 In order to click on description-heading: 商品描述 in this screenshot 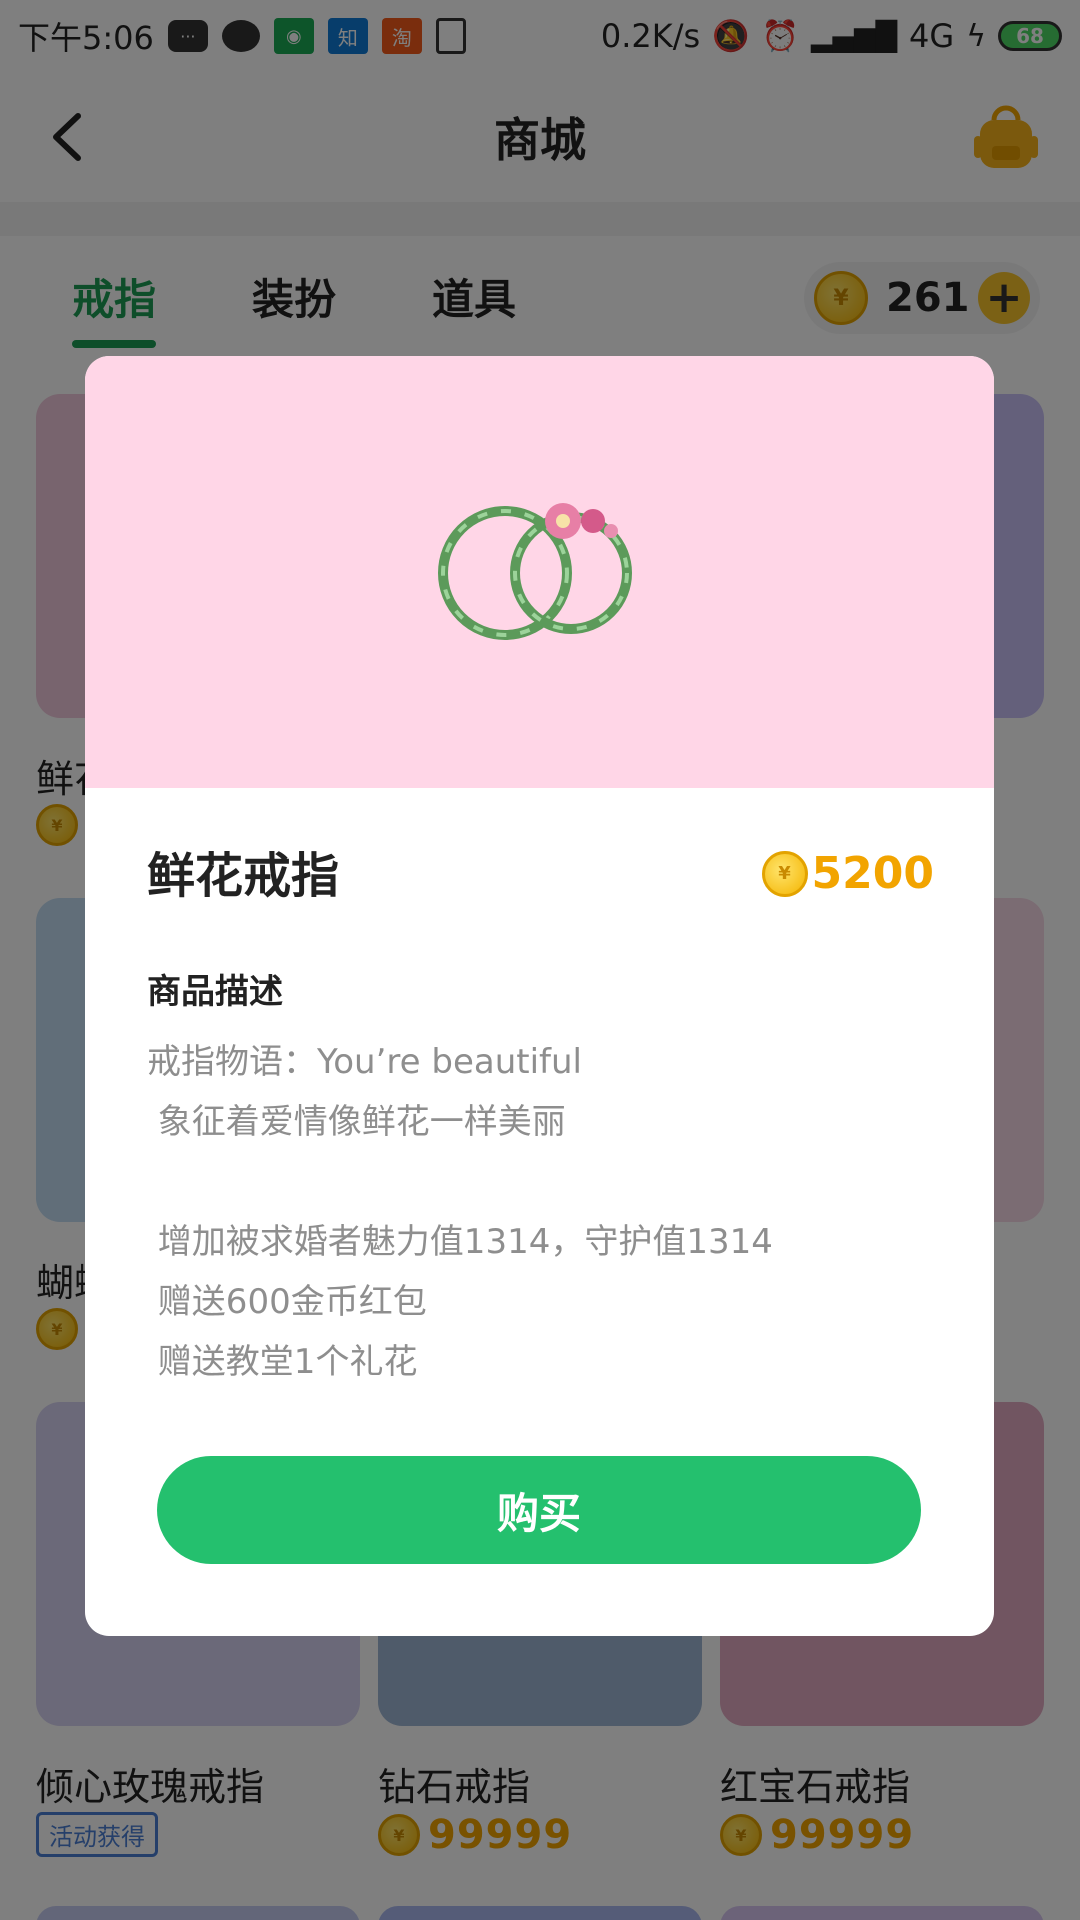, I will do `click(215, 992)`.